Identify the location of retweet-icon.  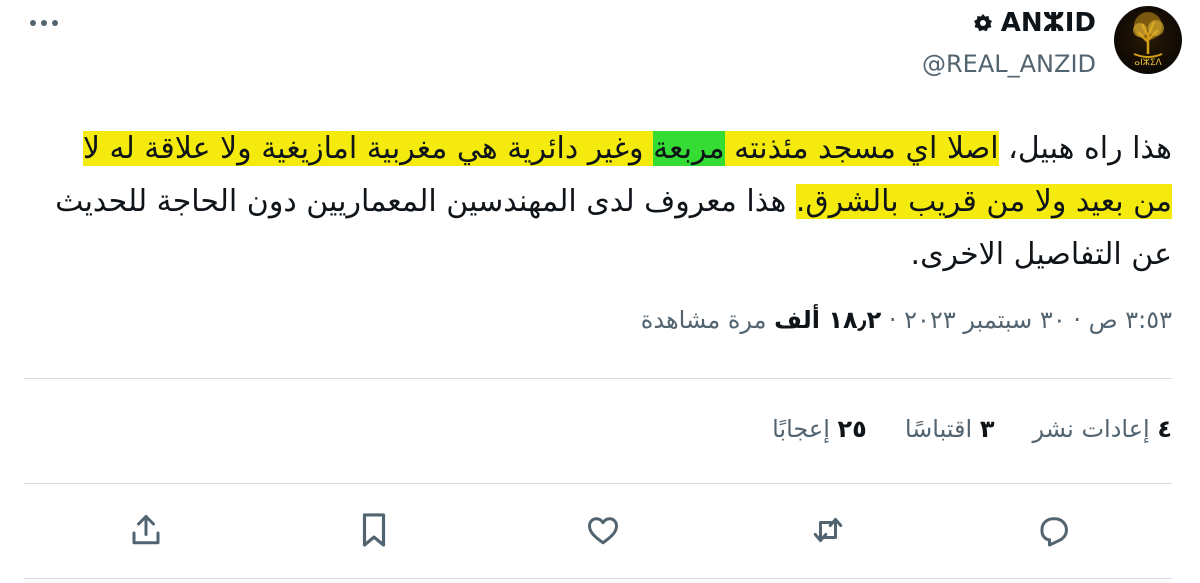
(828, 530).